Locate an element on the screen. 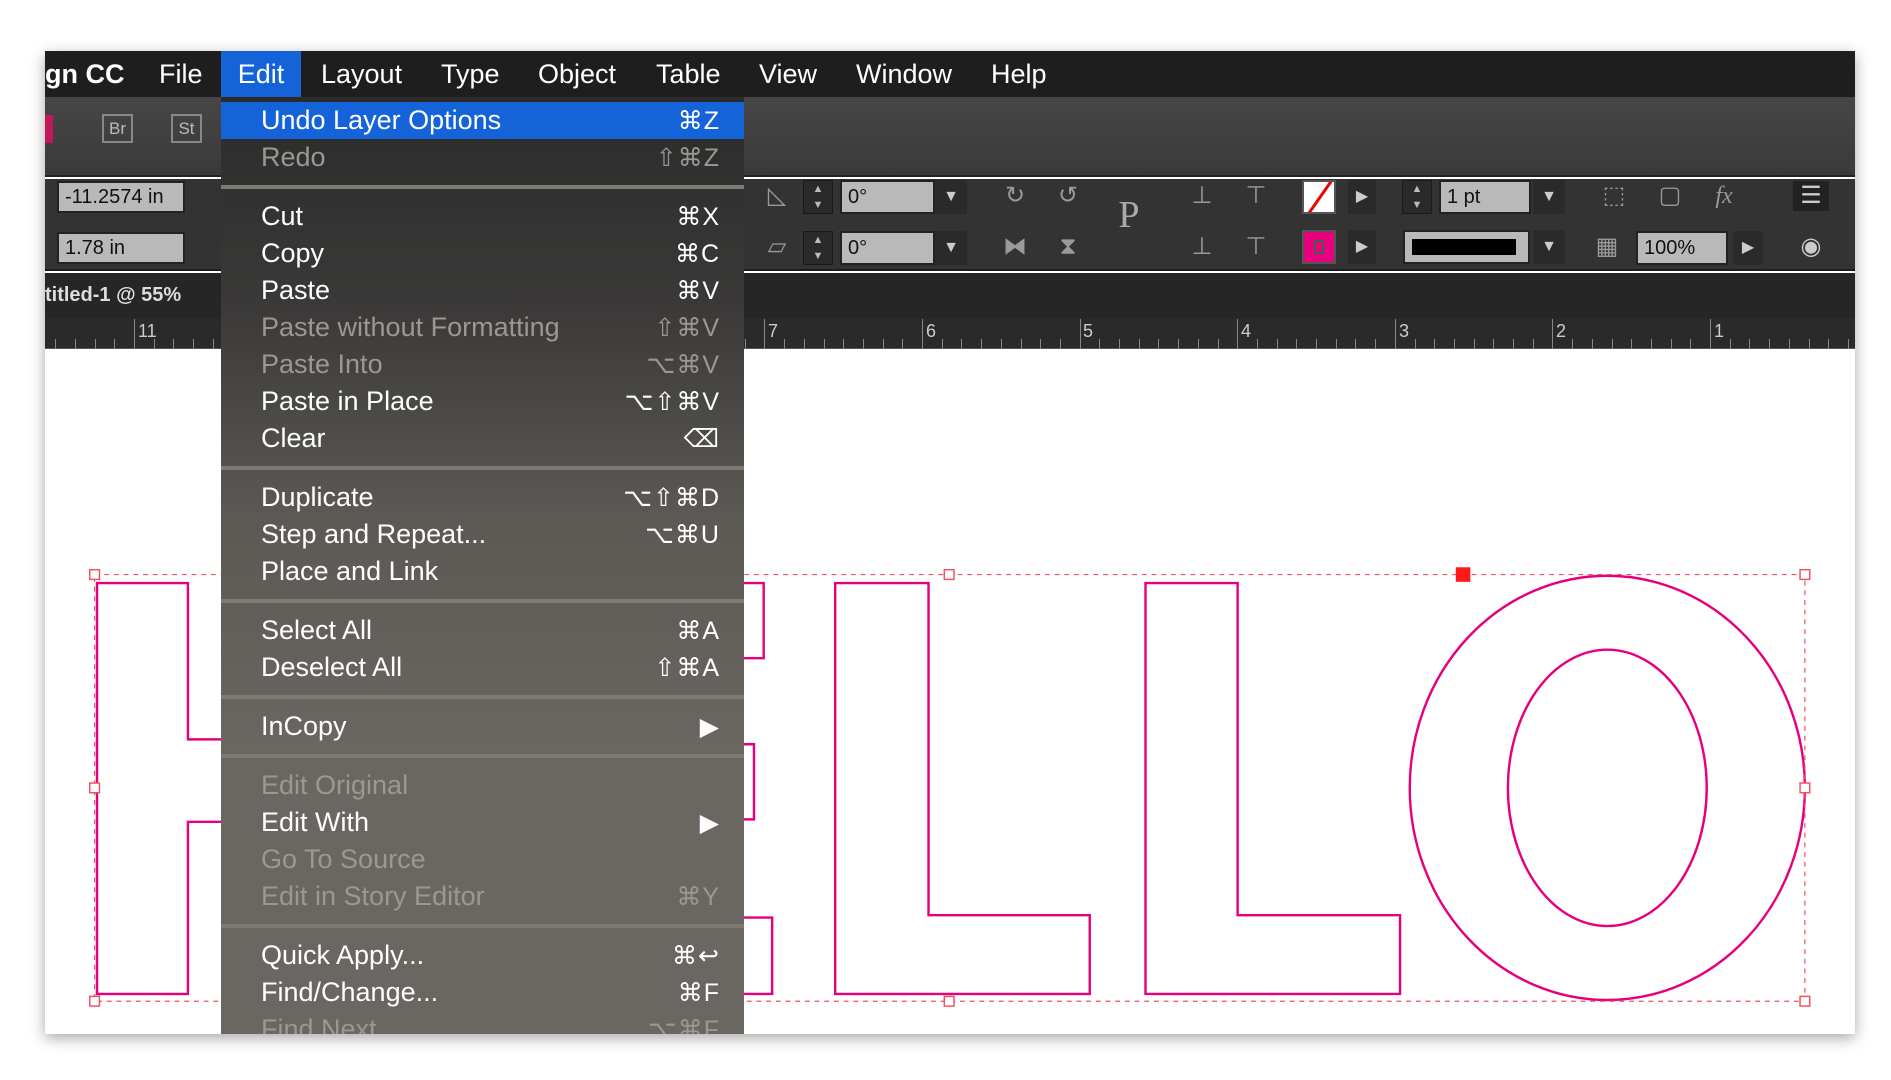 The image size is (1891, 1080). stroke-weight-field: 1 pt is located at coordinates (1485, 197).